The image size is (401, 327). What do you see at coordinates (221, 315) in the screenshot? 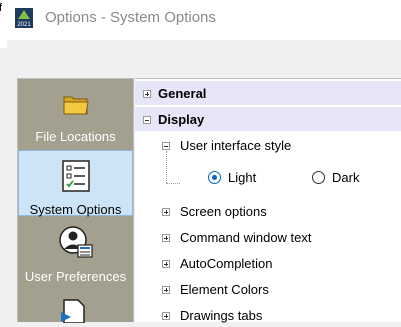
I see `tree-item-label: Drawings tabs` at bounding box center [221, 315].